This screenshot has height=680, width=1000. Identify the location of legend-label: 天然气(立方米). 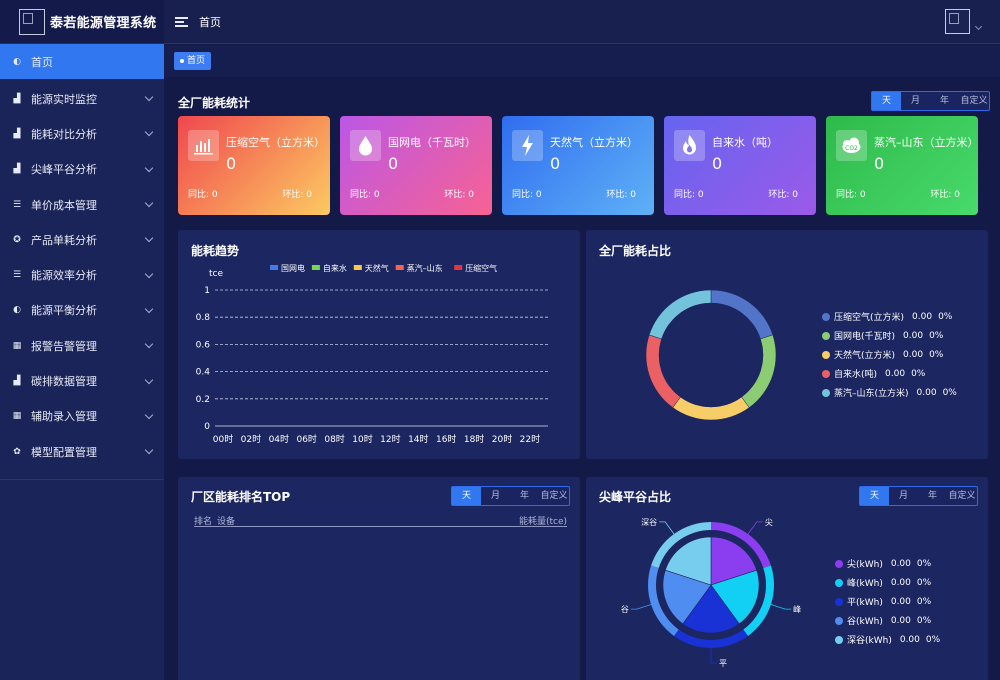
(865, 356).